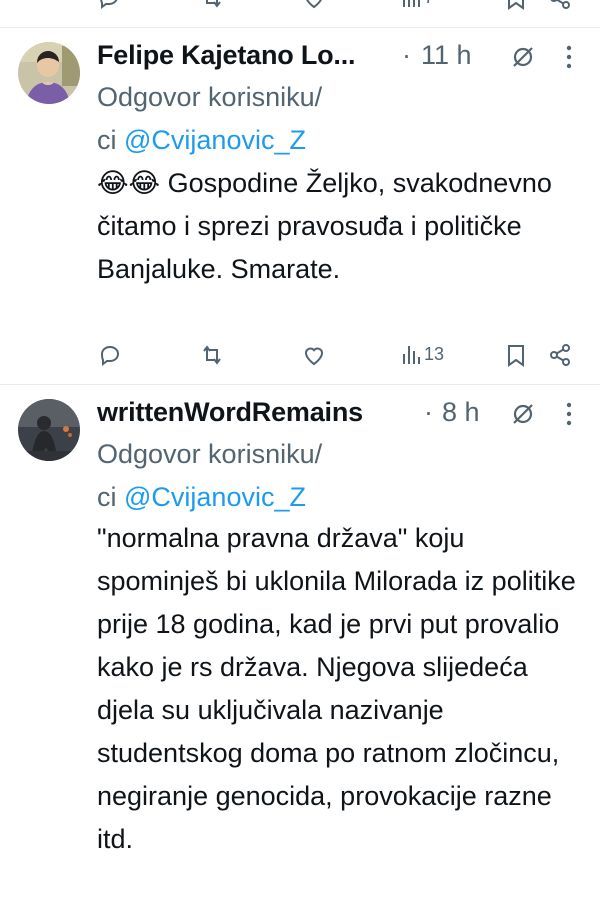 This screenshot has height=900, width=600. I want to click on emoji: 😂😂, so click(129, 183).